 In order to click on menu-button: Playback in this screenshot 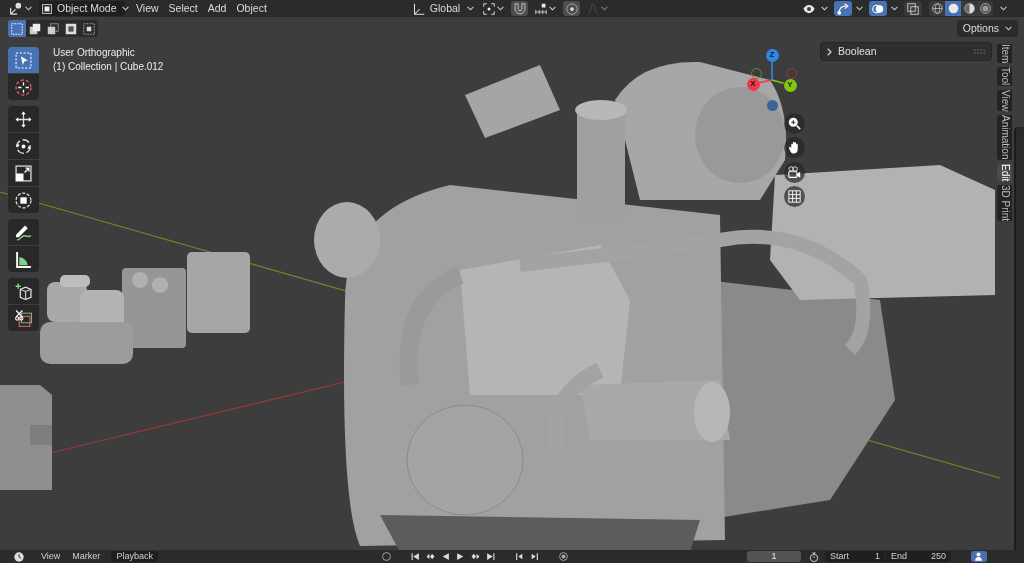, I will do `click(134, 556)`.